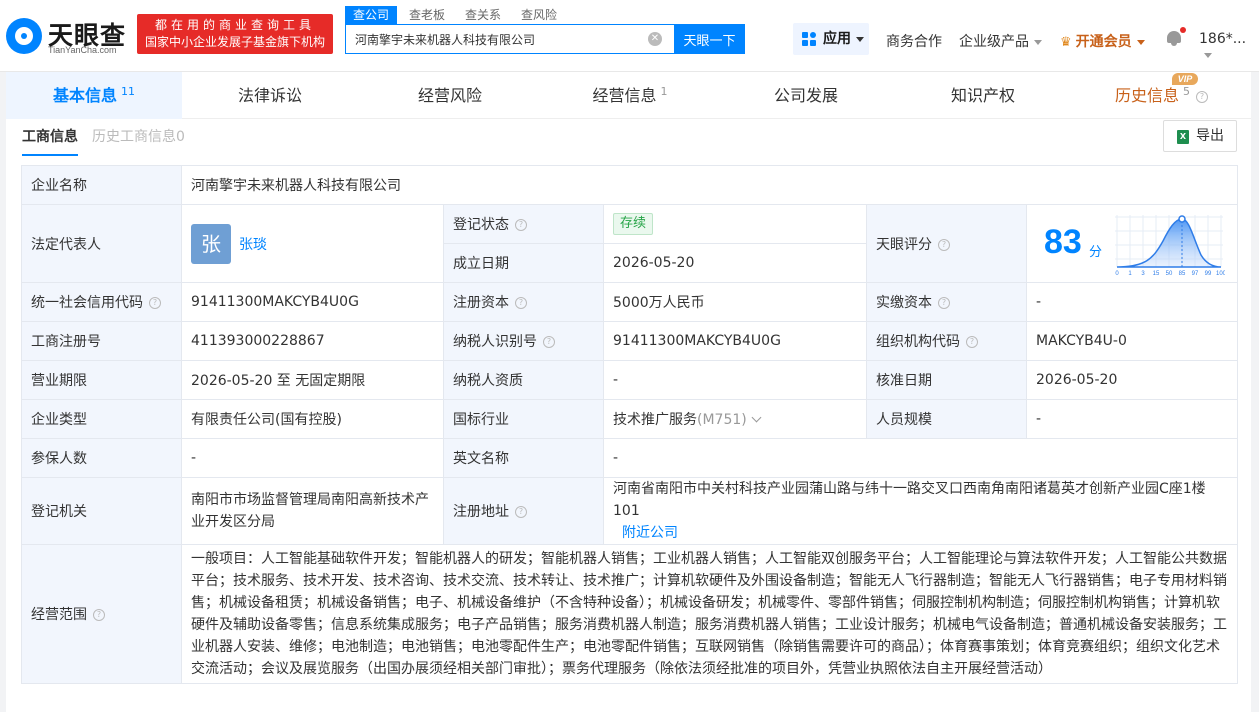  Describe the element at coordinates (128, 91) in the screenshot. I see `tab-count: 11` at that location.